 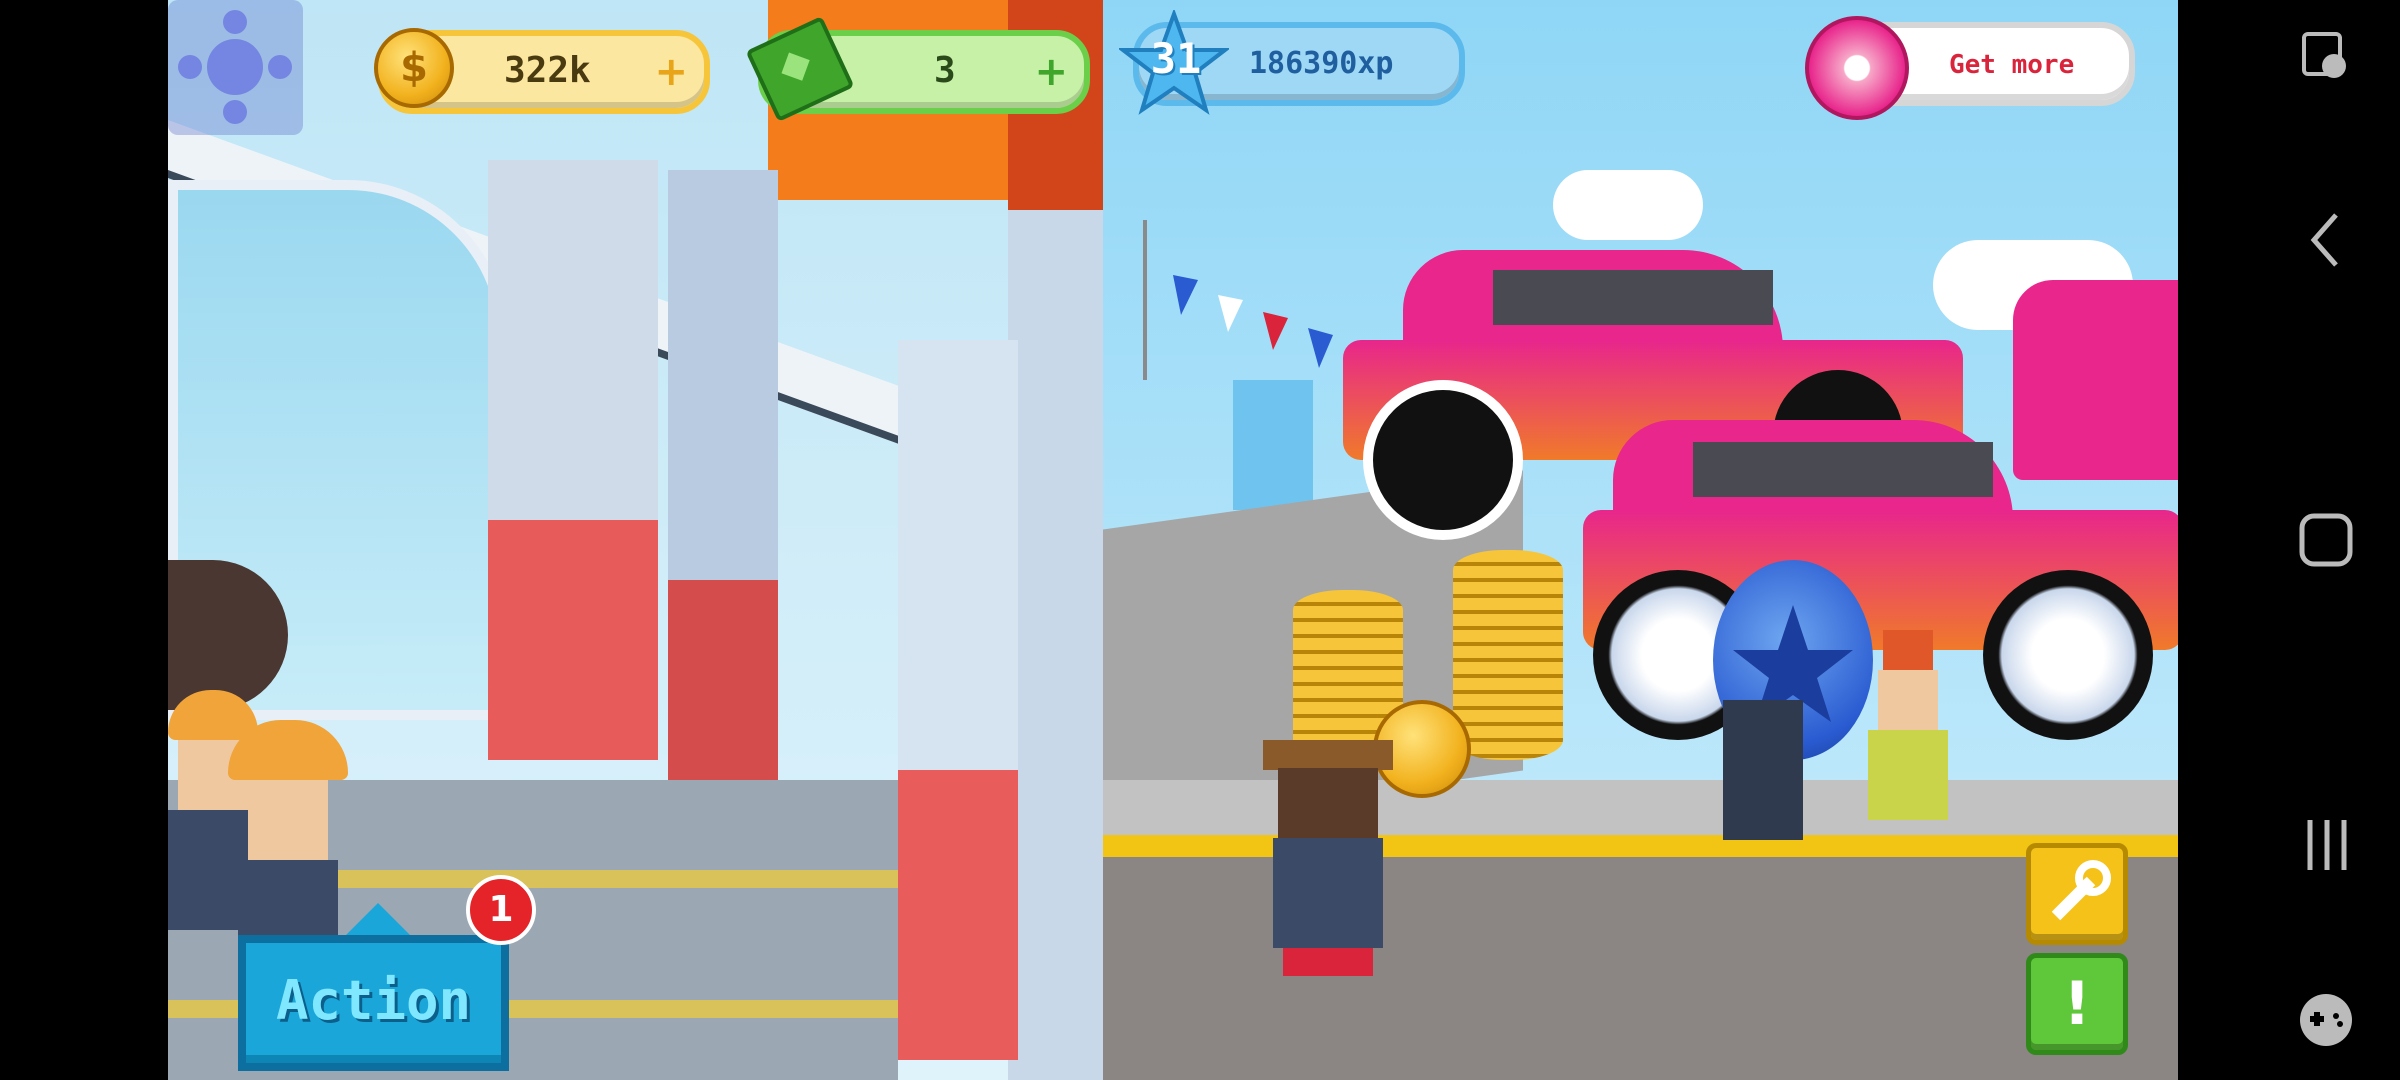 I want to click on pink-car-edge, so click(x=2095, y=380).